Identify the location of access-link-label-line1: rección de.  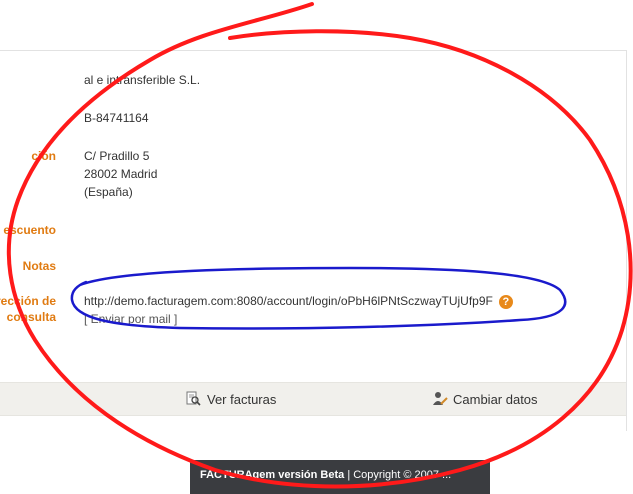
(28, 301).